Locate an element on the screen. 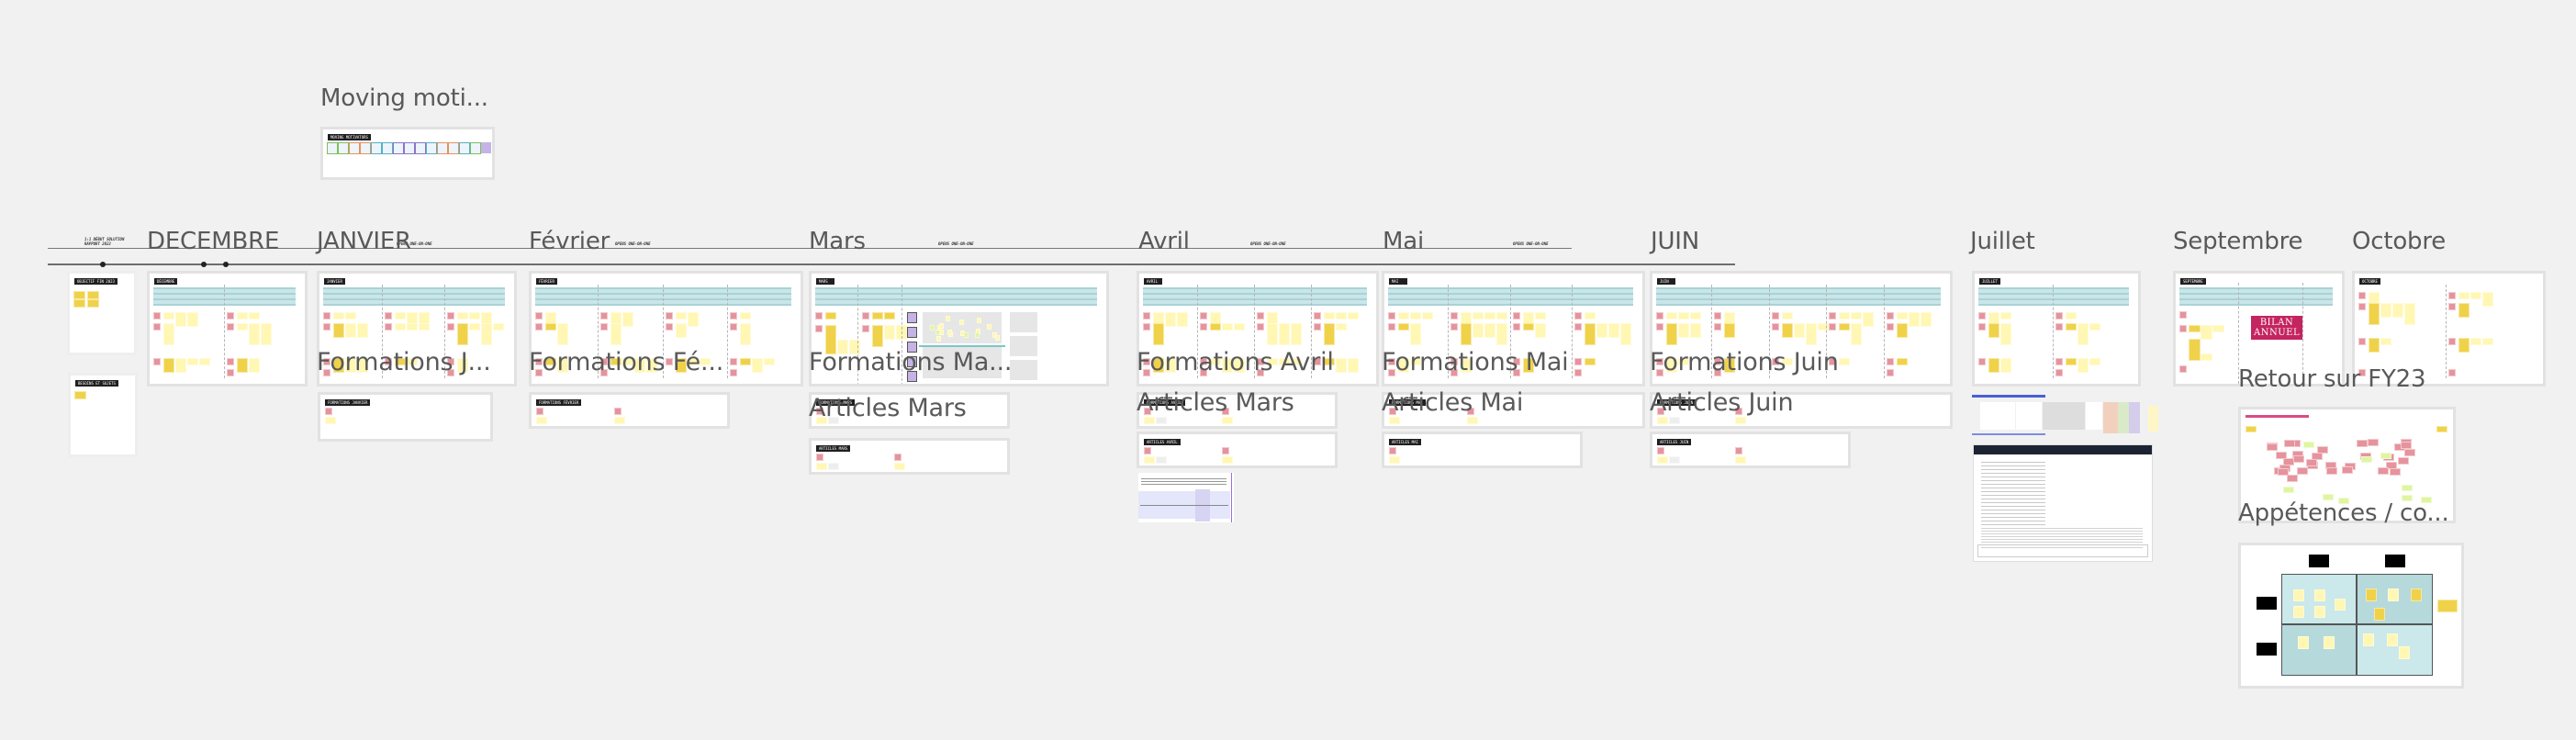 This screenshot has height=740, width=2576. frame-title-juillet: Juillet is located at coordinates (2002, 241).